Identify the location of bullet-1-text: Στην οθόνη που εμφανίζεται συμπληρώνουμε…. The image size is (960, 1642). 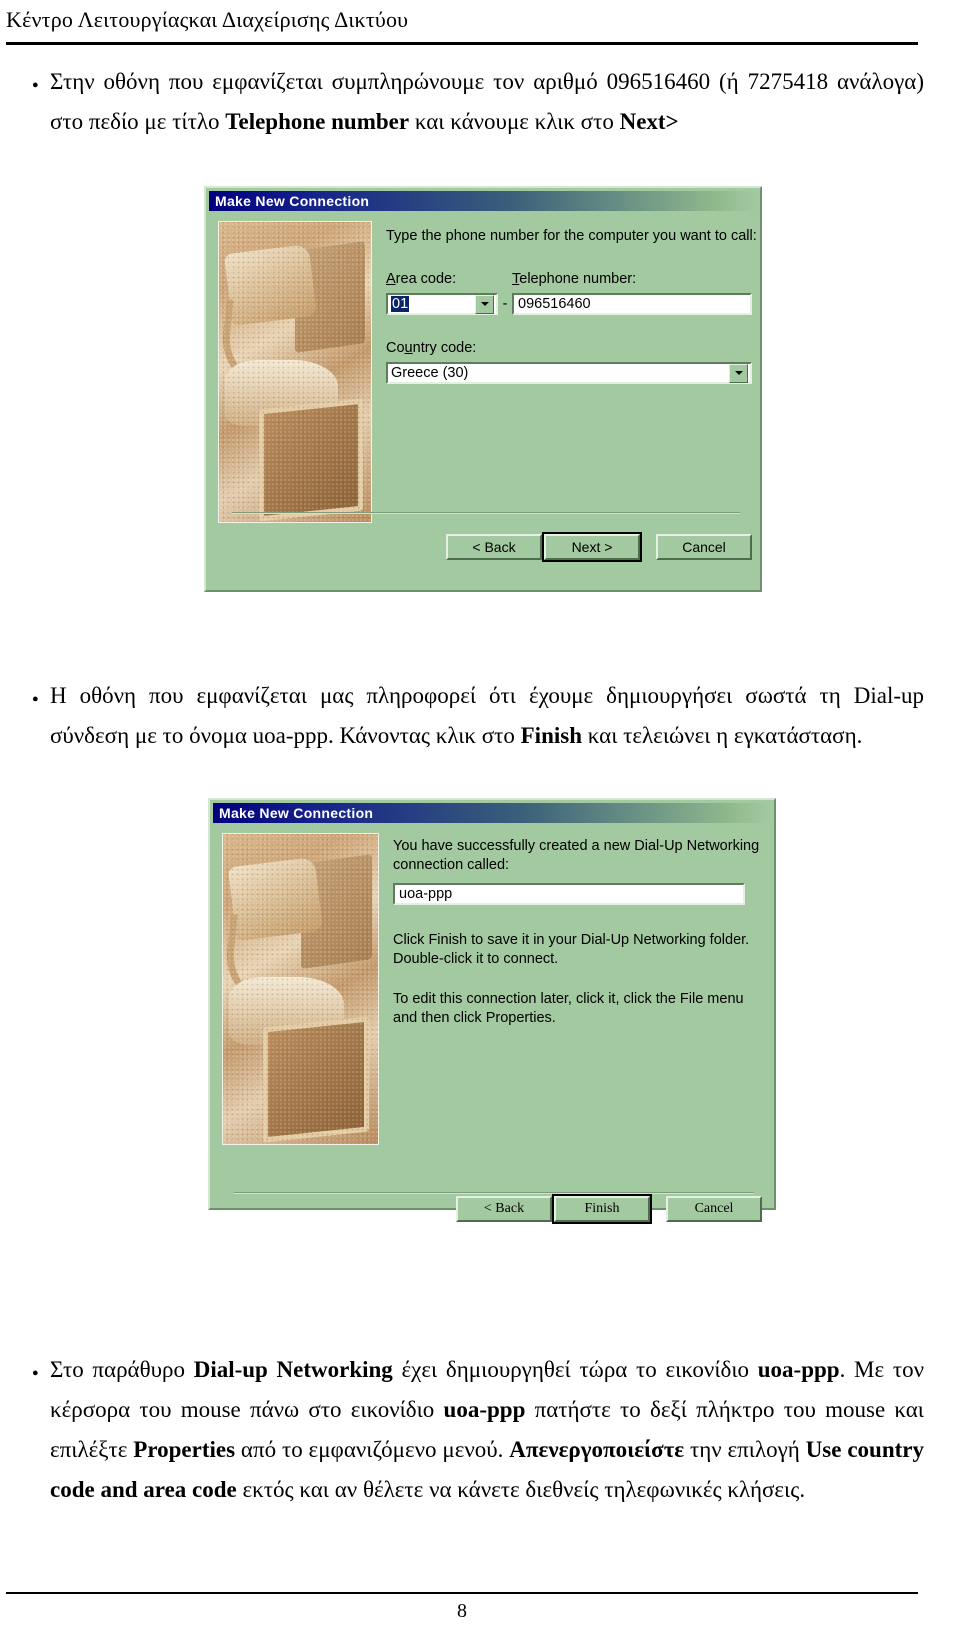
(487, 102).